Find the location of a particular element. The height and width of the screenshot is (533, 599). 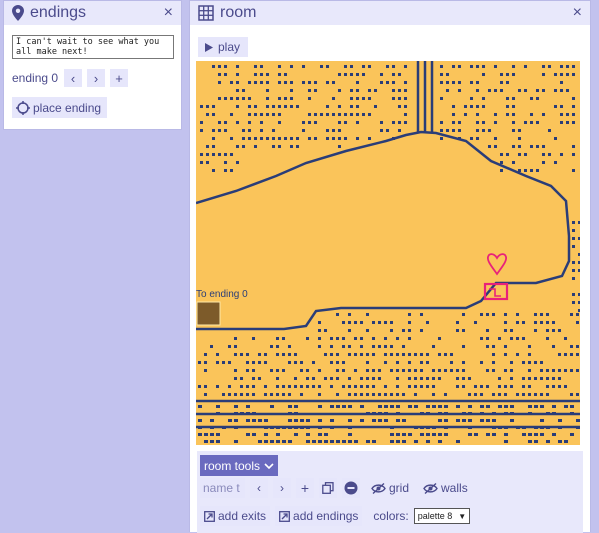

play-button: play is located at coordinates (223, 47).